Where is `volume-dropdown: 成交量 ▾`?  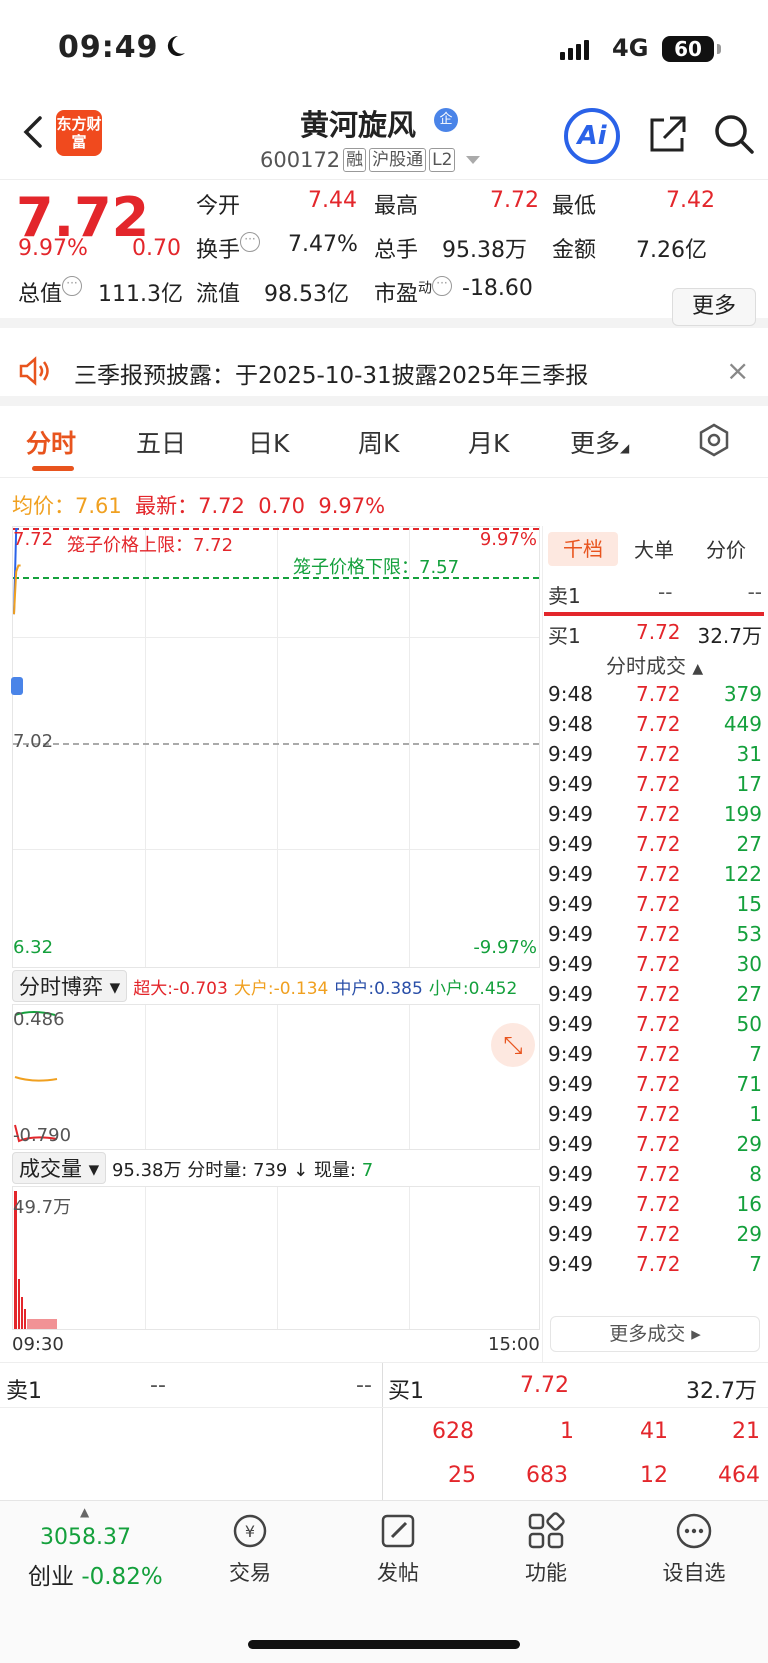
volume-dropdown: 成交量 ▾ is located at coordinates (59, 1168).